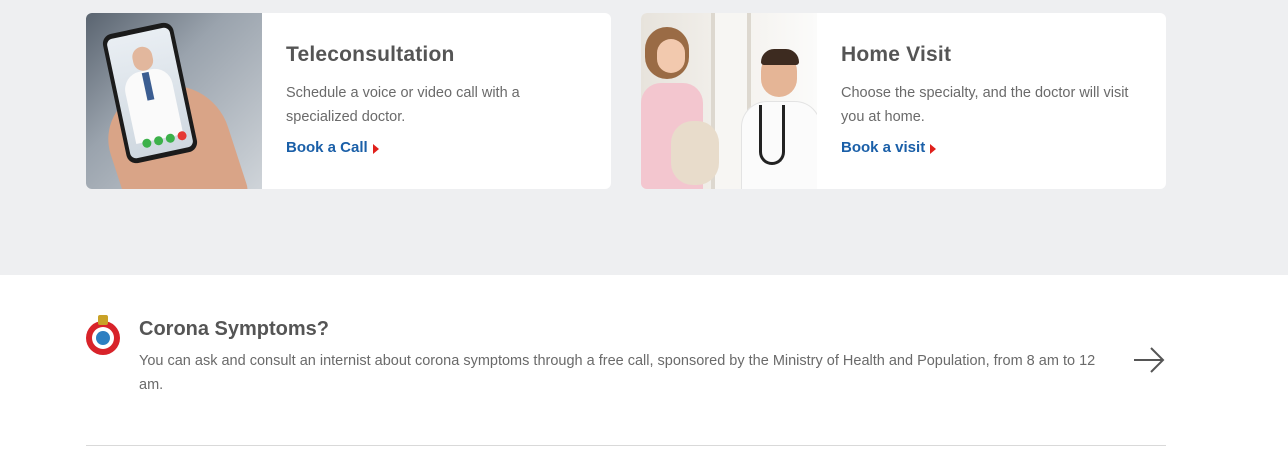 The image size is (1288, 451). What do you see at coordinates (370, 54) in the screenshot?
I see `card-title: Teleconsultation` at bounding box center [370, 54].